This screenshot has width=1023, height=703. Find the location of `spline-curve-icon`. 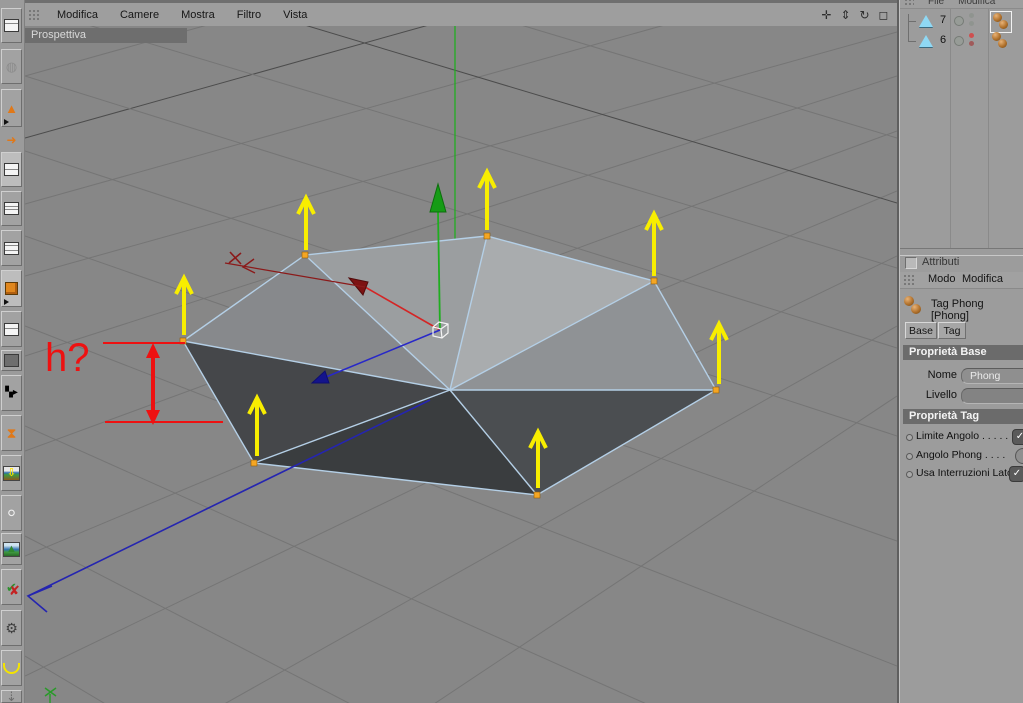

spline-curve-icon is located at coordinates (11, 668).